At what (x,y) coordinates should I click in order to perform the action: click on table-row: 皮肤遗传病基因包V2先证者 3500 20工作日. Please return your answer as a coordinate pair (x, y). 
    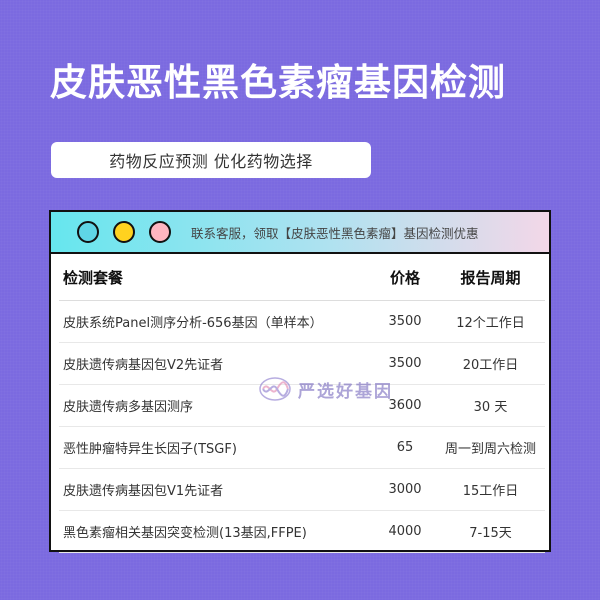
    Looking at the image, I should click on (302, 363).